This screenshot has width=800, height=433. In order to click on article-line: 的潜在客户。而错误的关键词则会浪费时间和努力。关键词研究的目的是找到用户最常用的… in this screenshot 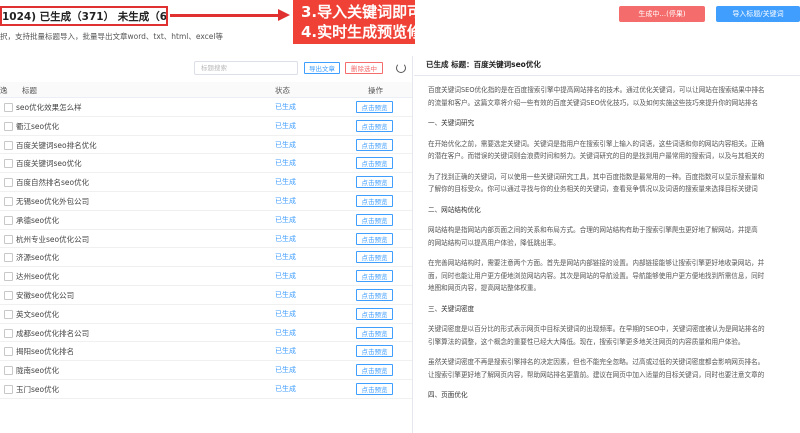, I will do `click(596, 156)`.